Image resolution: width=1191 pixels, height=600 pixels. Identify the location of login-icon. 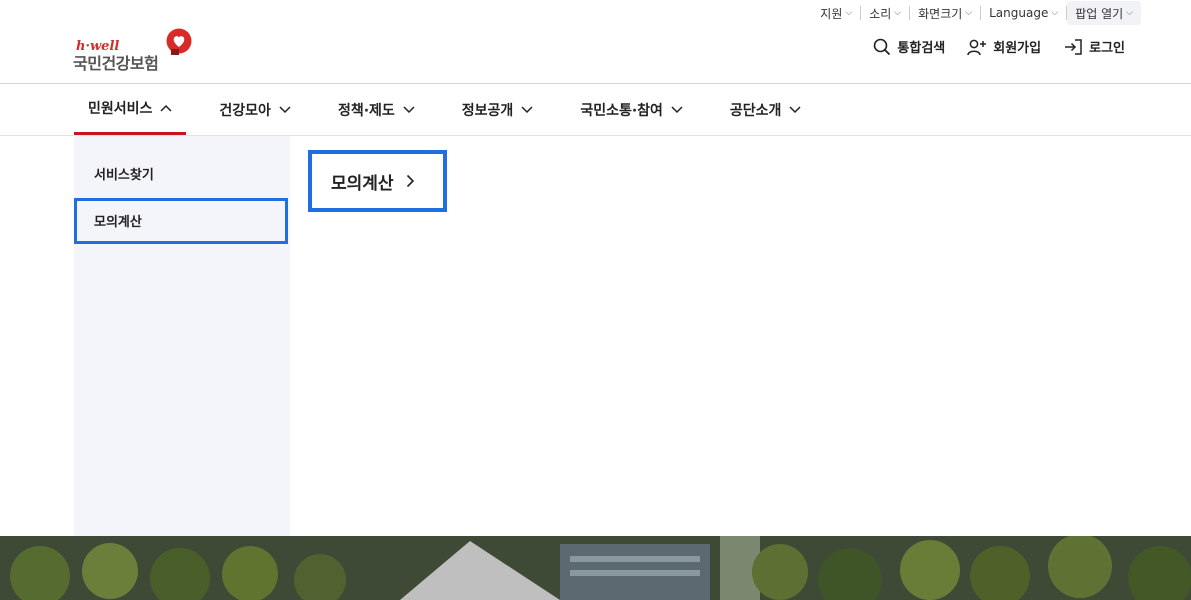
(1073, 46).